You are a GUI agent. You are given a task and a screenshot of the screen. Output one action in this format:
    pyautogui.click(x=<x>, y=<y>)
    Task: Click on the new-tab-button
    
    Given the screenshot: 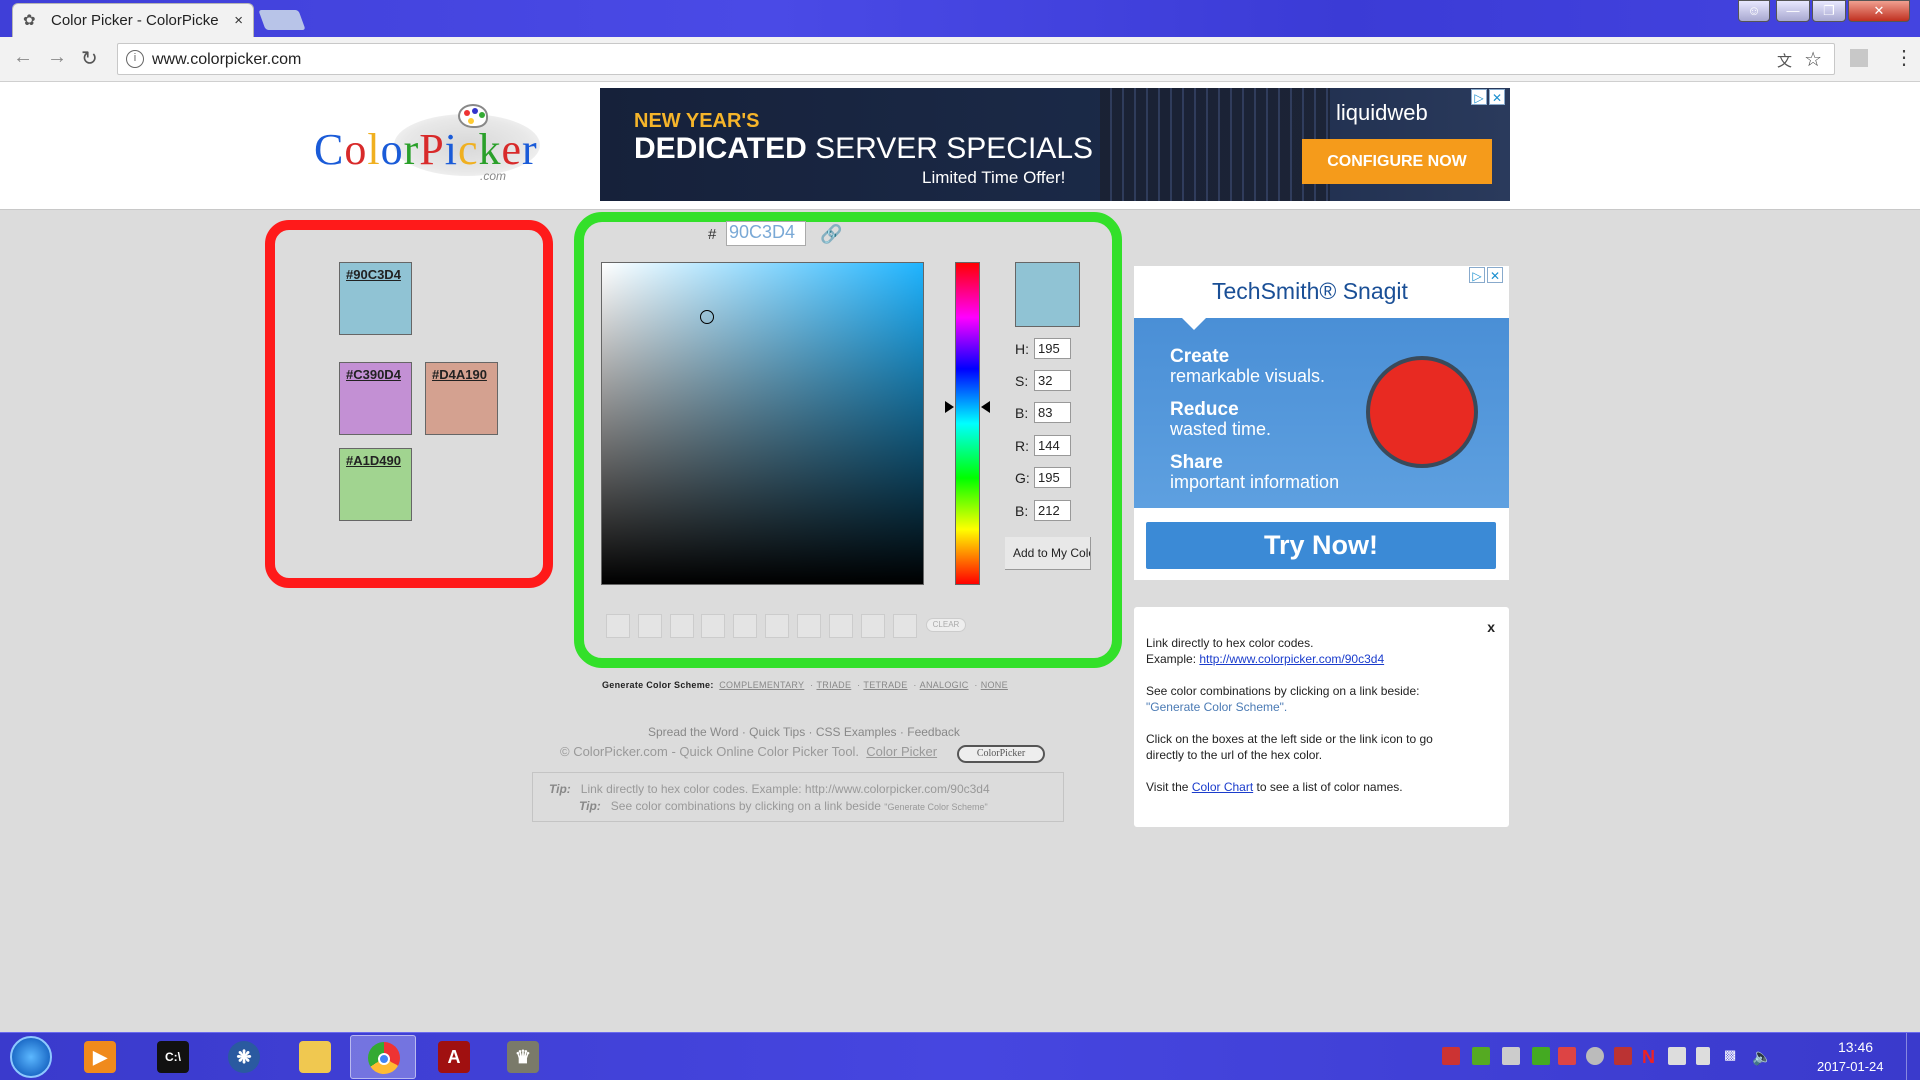 What is the action you would take?
    pyautogui.click(x=282, y=20)
    